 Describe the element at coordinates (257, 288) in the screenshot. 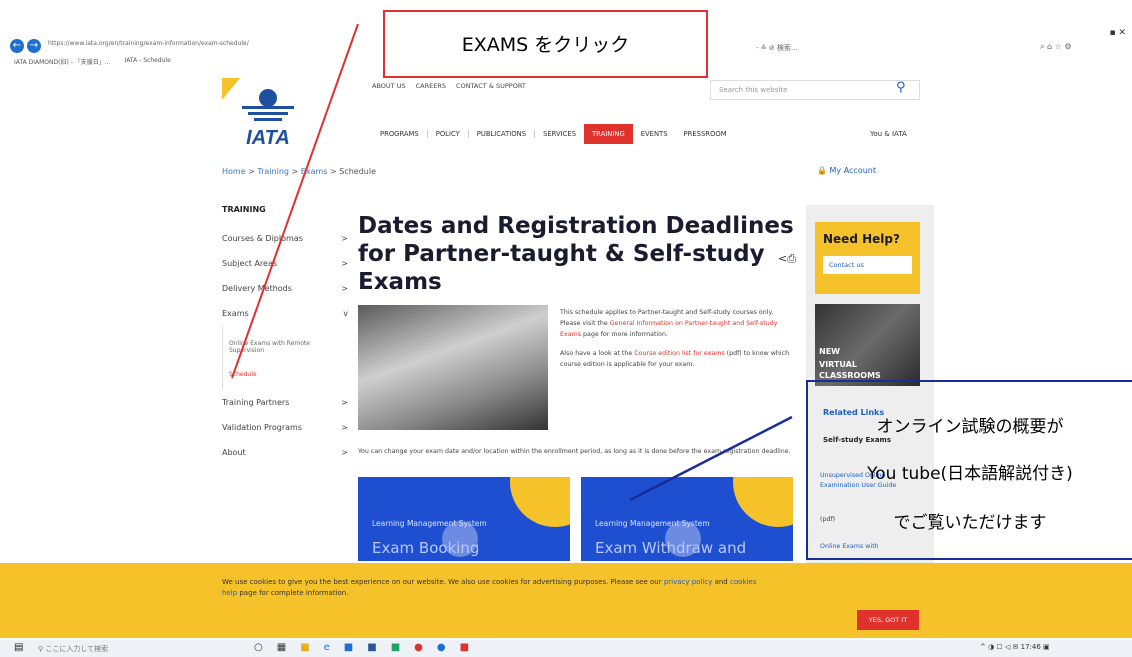

I see `sidebar-label: Delivery Methods` at that location.